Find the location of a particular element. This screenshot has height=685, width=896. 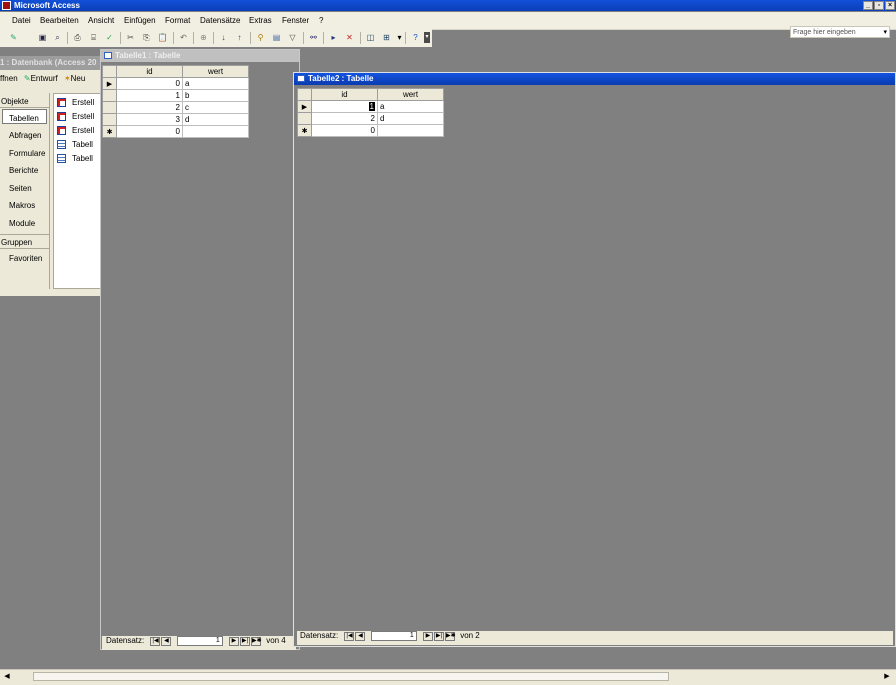

table-row: ▶ 1 a is located at coordinates (370, 106).